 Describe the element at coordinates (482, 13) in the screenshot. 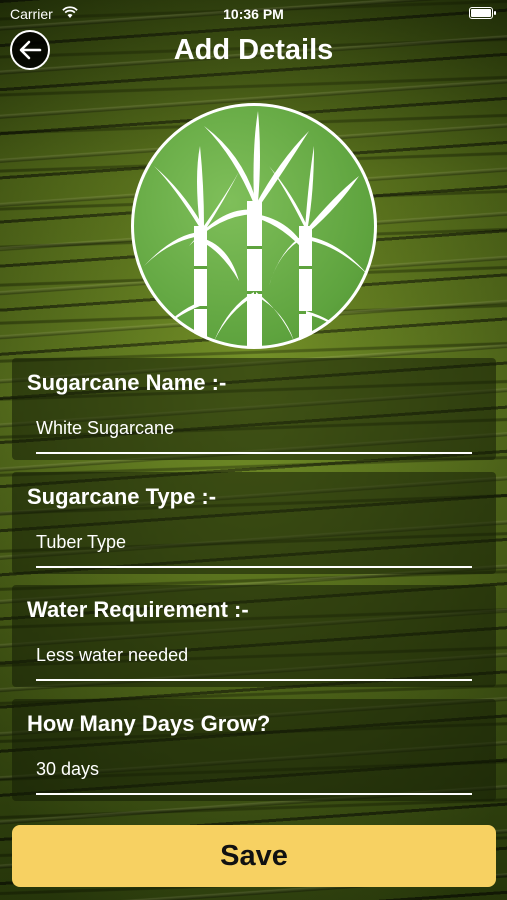

I see `battery-icon` at that location.